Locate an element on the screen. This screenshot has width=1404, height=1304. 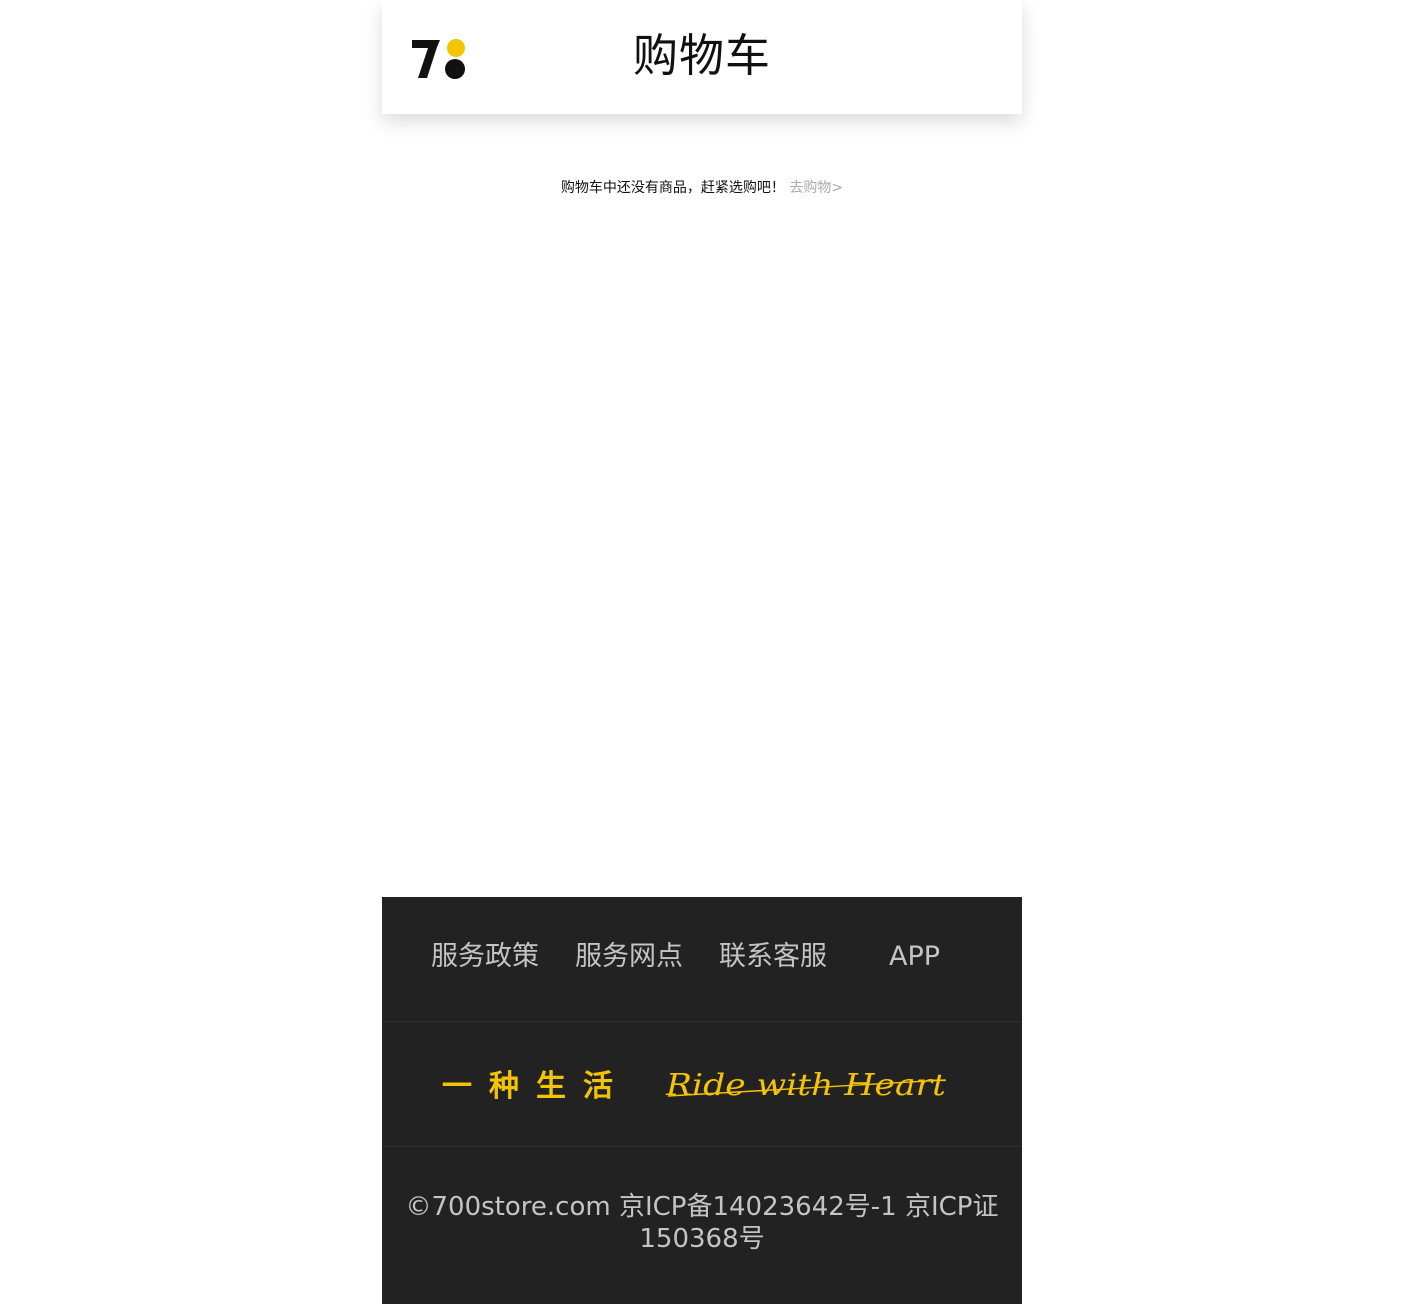
slogan-graphic: 一种生活 Ride with Heart is located at coordinates (694, 1086).